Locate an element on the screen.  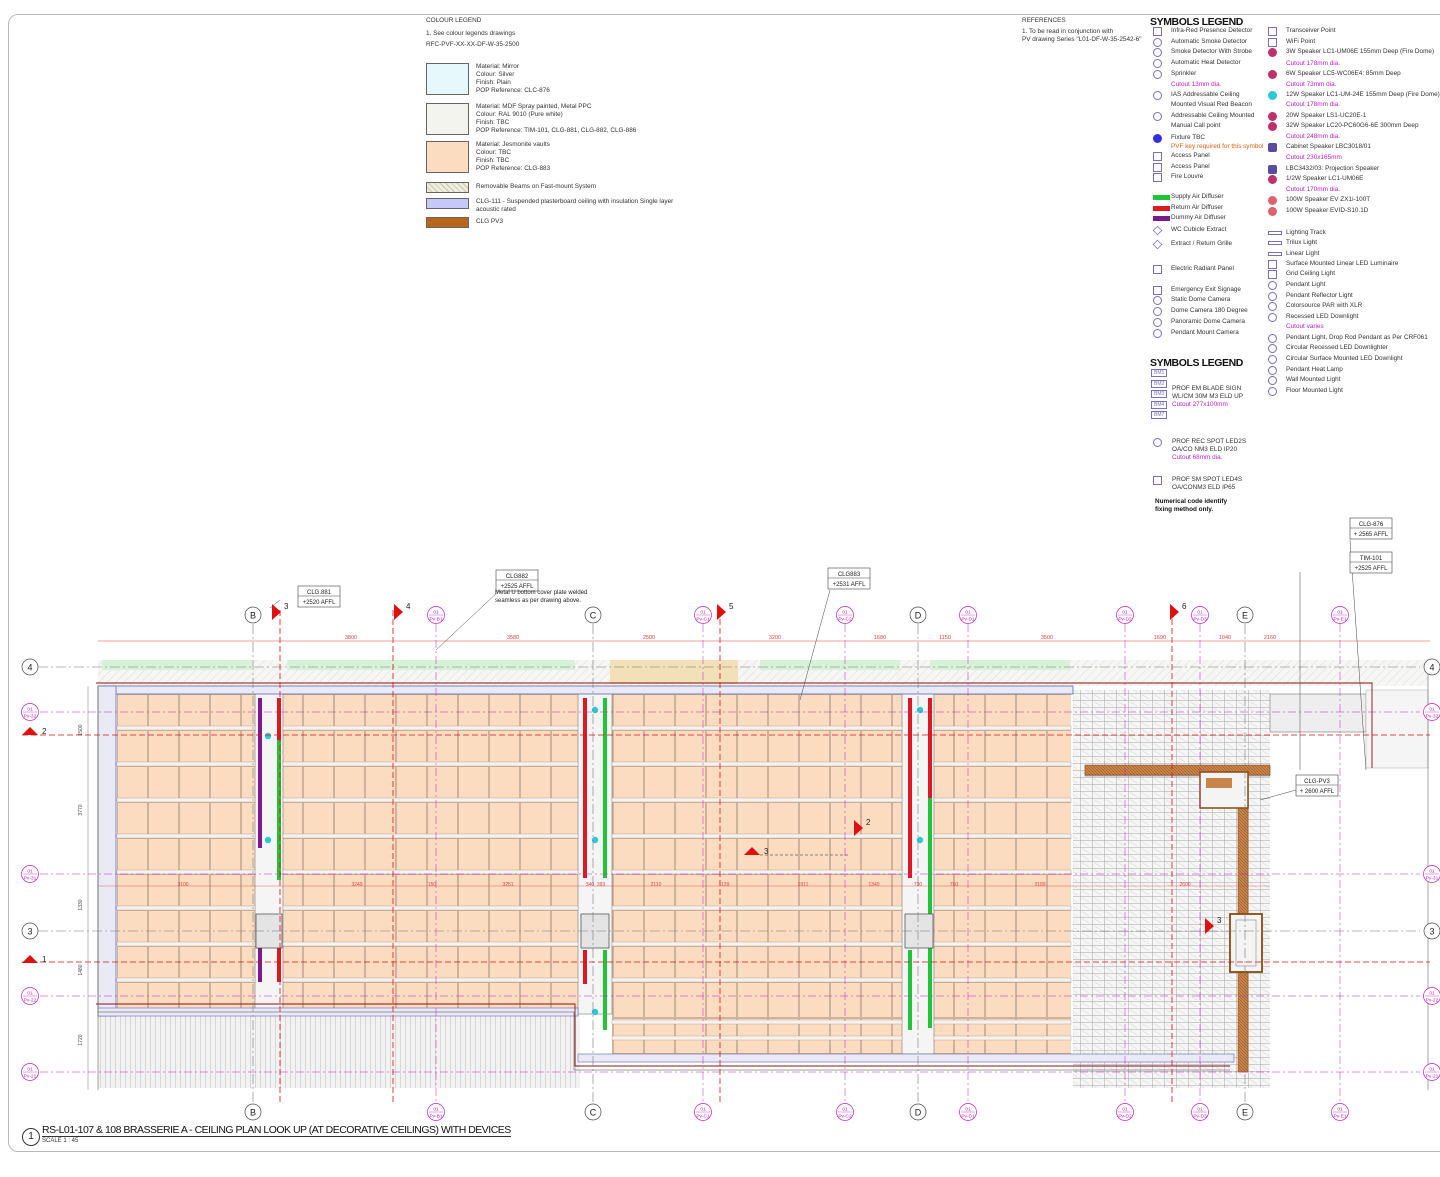
pv-grid-bubble: 01Pv-C2 is located at coordinates (845, 1112).